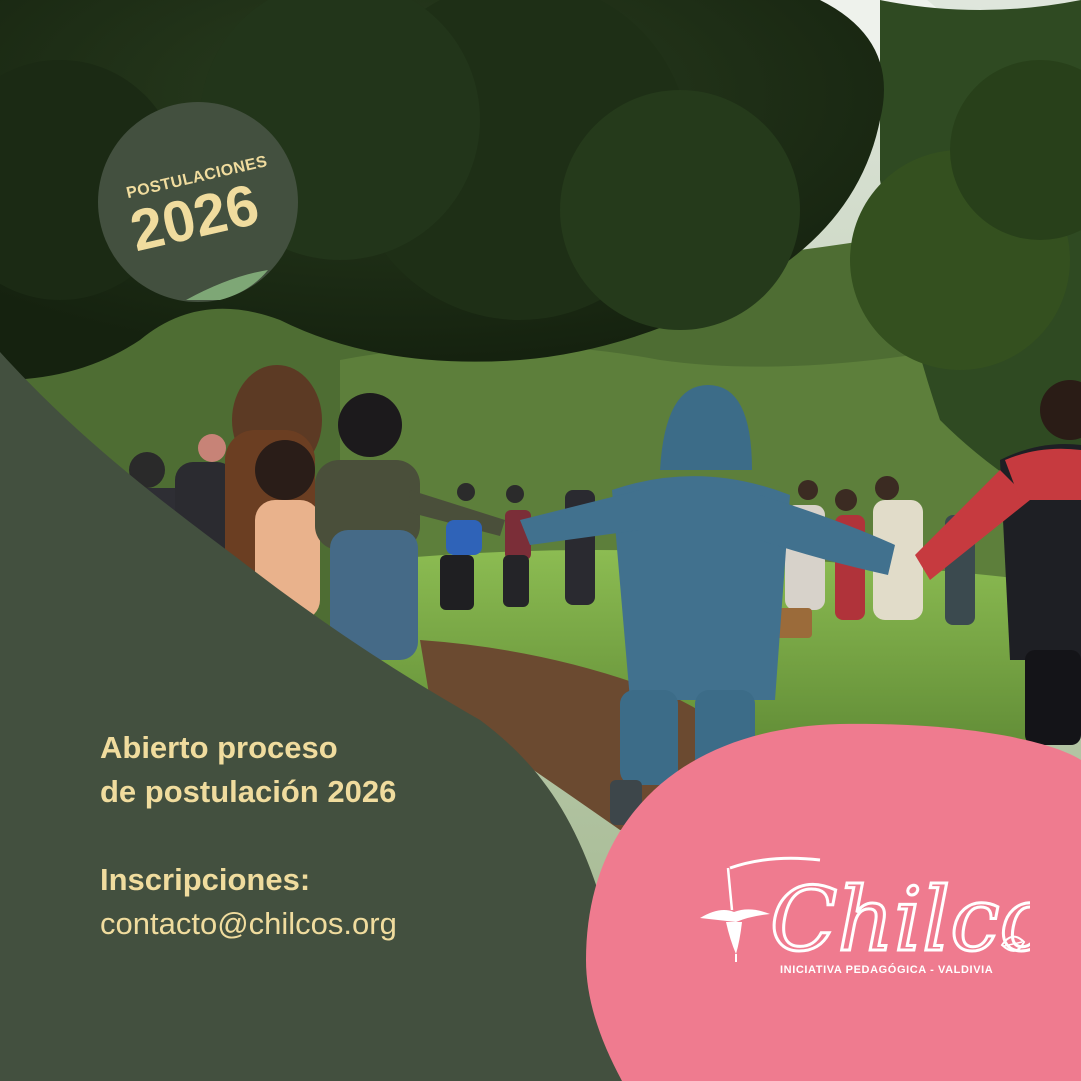 Image resolution: width=1081 pixels, height=1081 pixels. What do you see at coordinates (196, 208) in the screenshot?
I see `postulaciones-badge: POSTULACIONES 2026` at bounding box center [196, 208].